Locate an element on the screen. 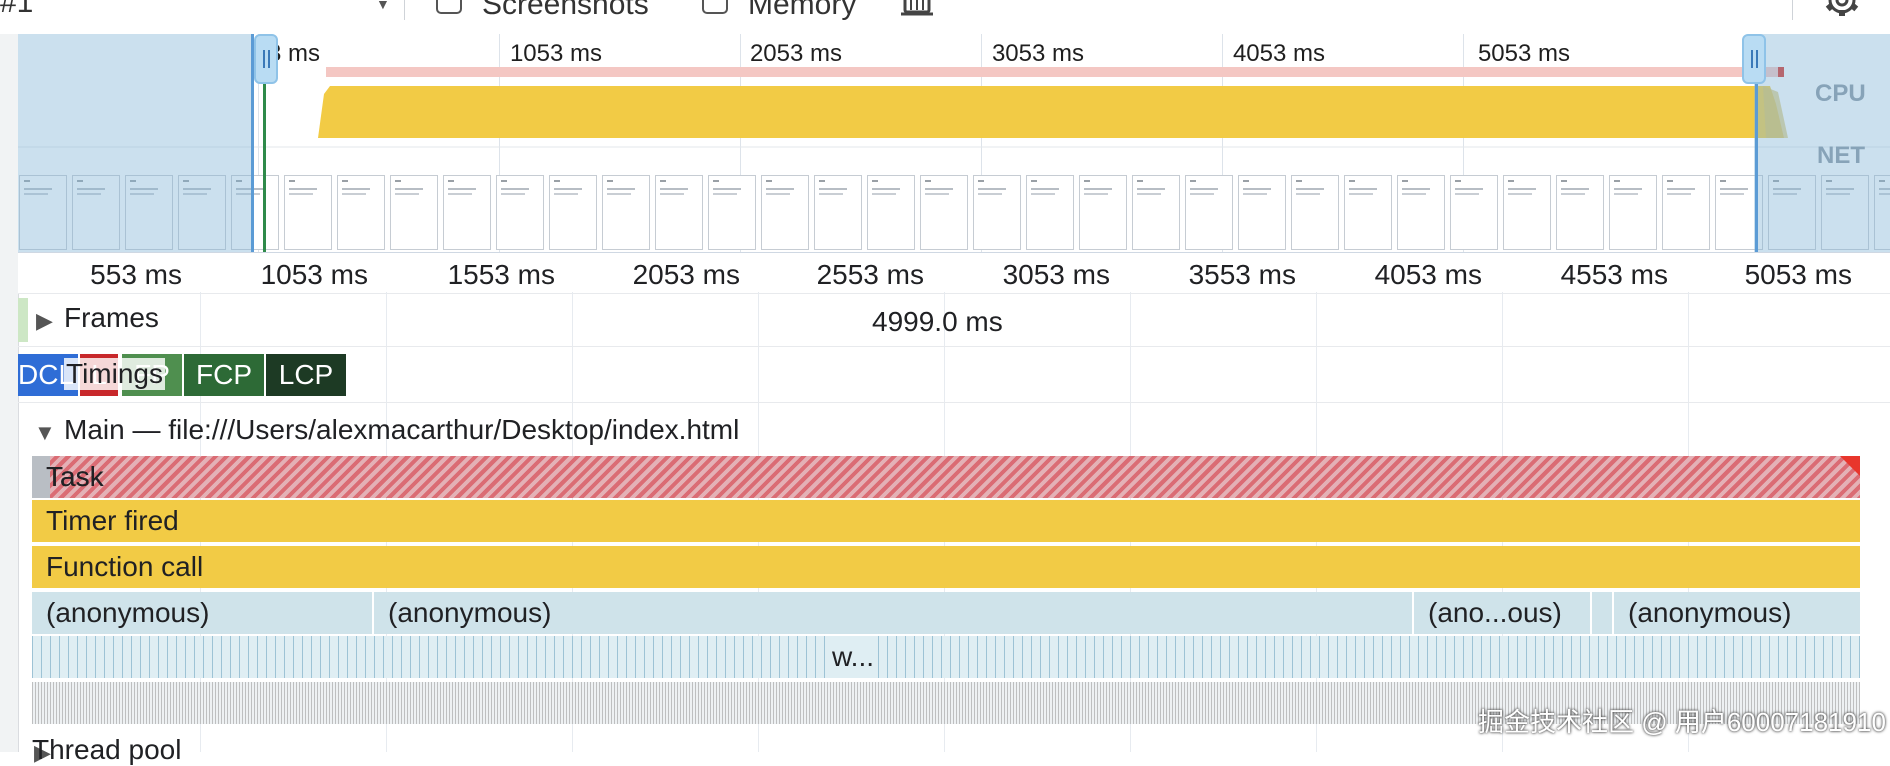 The width and height of the screenshot is (1890, 766). unselected-region-left is located at coordinates (136, 143).